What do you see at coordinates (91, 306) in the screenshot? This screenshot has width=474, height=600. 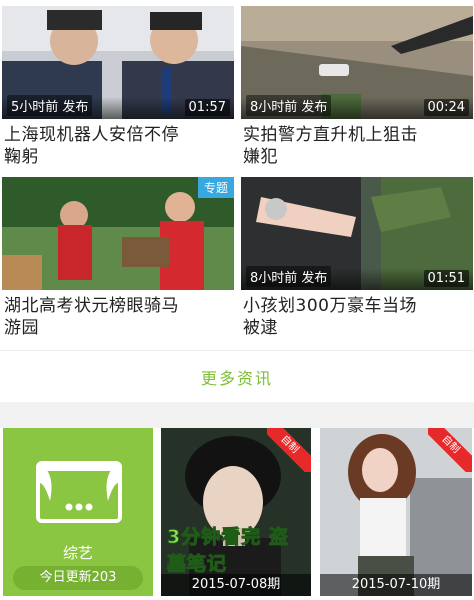 I see `news-title-line: 湖北高考状元榜眼骑马` at bounding box center [91, 306].